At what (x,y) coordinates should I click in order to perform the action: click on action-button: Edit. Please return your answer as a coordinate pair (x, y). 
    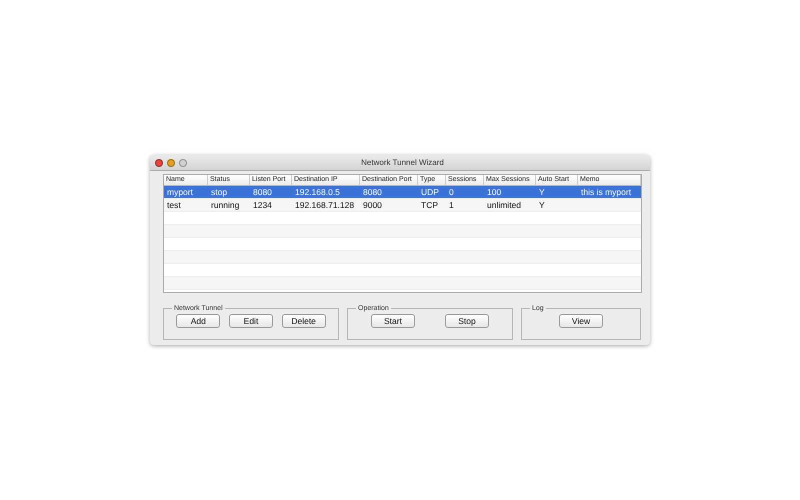
    Looking at the image, I should click on (250, 321).